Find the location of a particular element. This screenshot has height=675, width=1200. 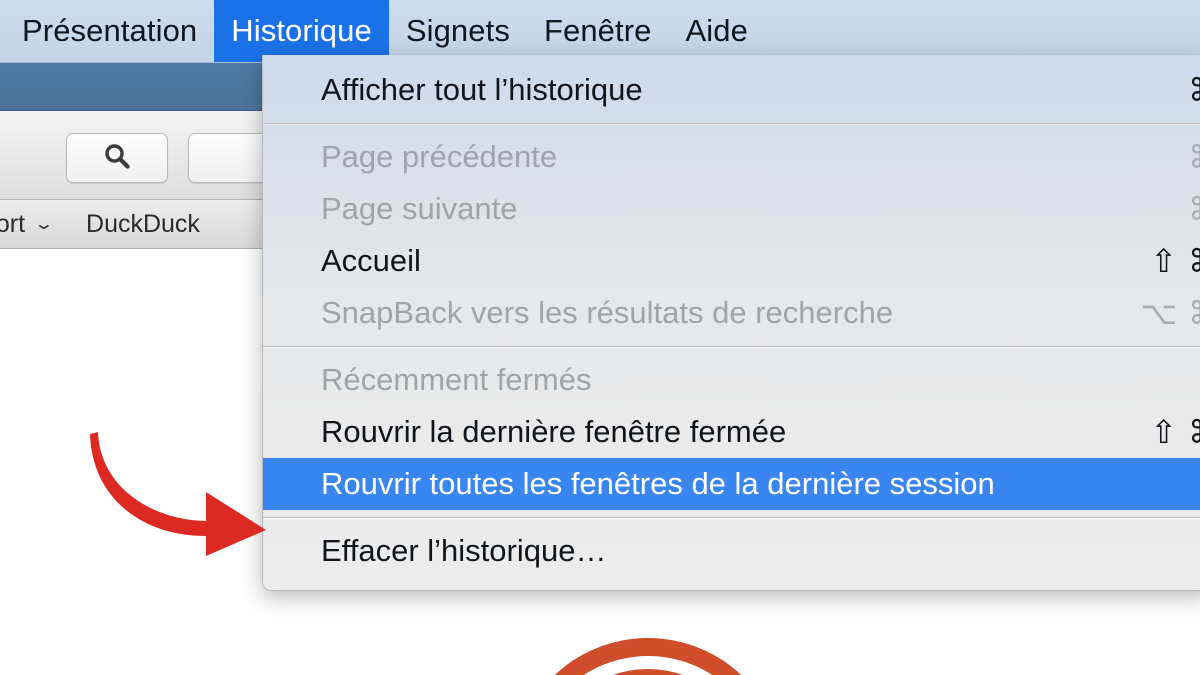

menu-item-label: Accueil is located at coordinates (371, 260).